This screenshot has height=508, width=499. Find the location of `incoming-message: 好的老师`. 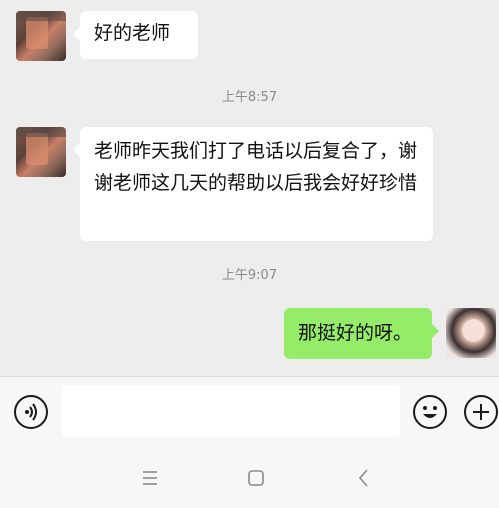

incoming-message: 好的老师 is located at coordinates (135, 35).